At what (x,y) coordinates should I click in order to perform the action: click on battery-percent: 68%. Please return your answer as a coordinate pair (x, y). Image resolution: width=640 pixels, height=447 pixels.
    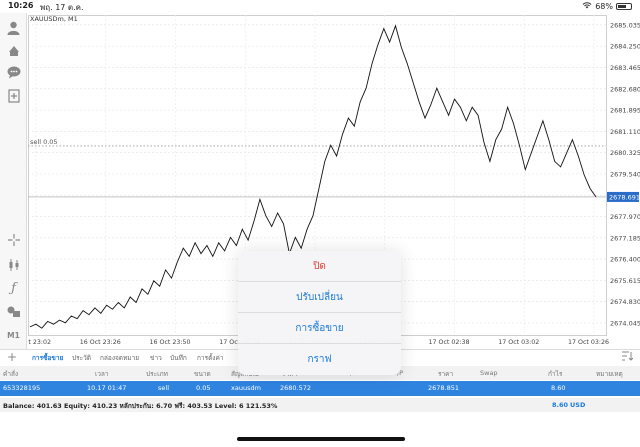
    Looking at the image, I should click on (604, 6).